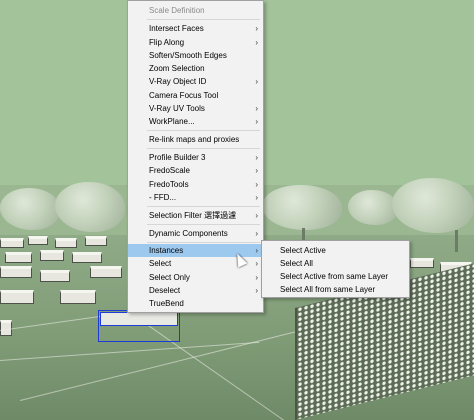 This screenshot has height=420, width=474. I want to click on menu-item-truebend: TrueBend, so click(195, 303).